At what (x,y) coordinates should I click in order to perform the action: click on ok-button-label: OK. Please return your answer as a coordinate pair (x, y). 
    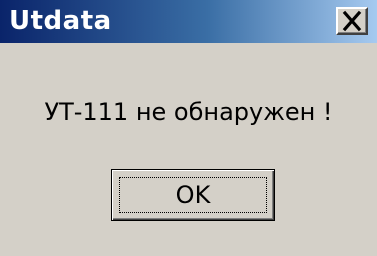
    Looking at the image, I should click on (193, 195).